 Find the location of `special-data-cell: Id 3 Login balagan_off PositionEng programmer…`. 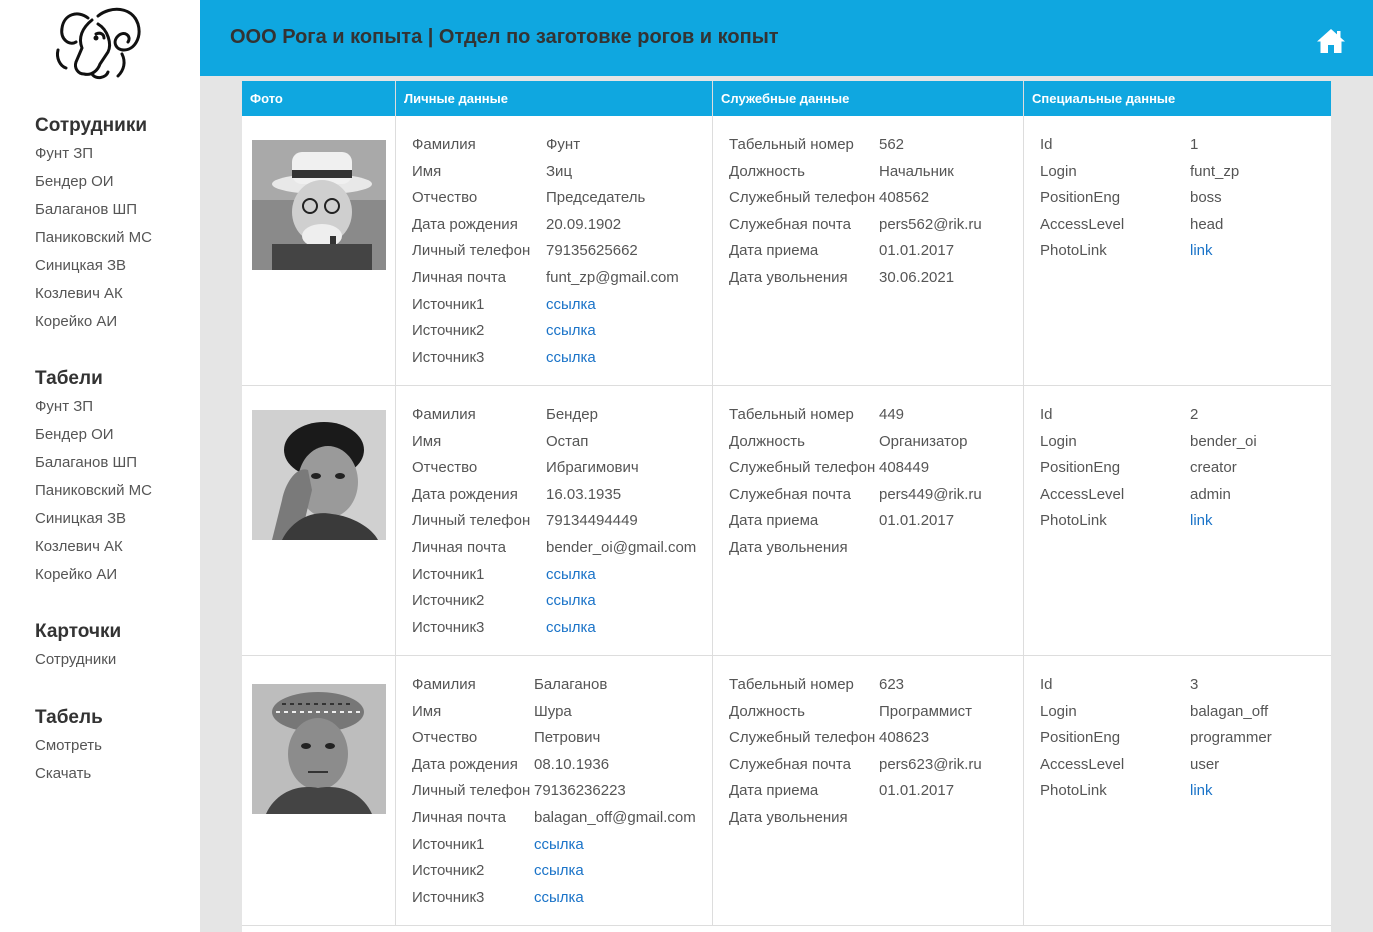

special-data-cell: Id 3 Login balagan_off PositionEng programmer… is located at coordinates (1177, 790).